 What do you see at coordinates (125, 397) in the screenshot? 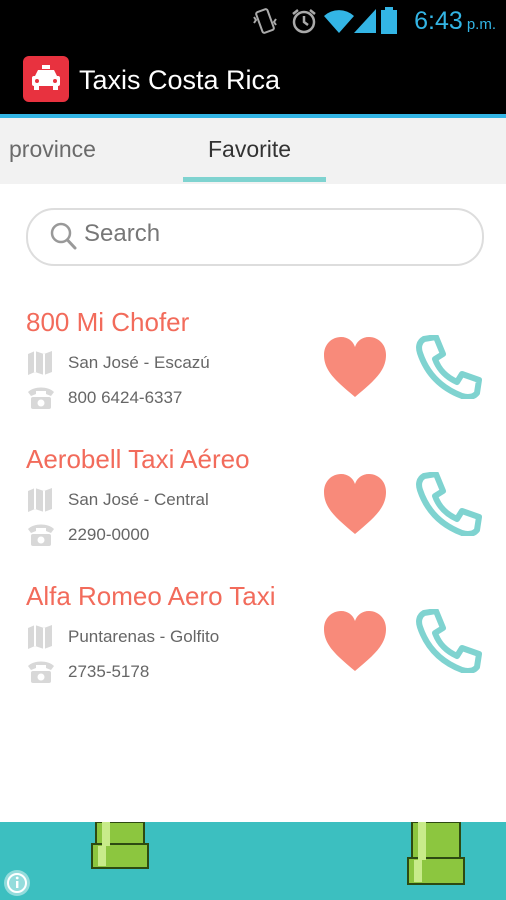
I see `phone-number: 800 6424-6337` at bounding box center [125, 397].